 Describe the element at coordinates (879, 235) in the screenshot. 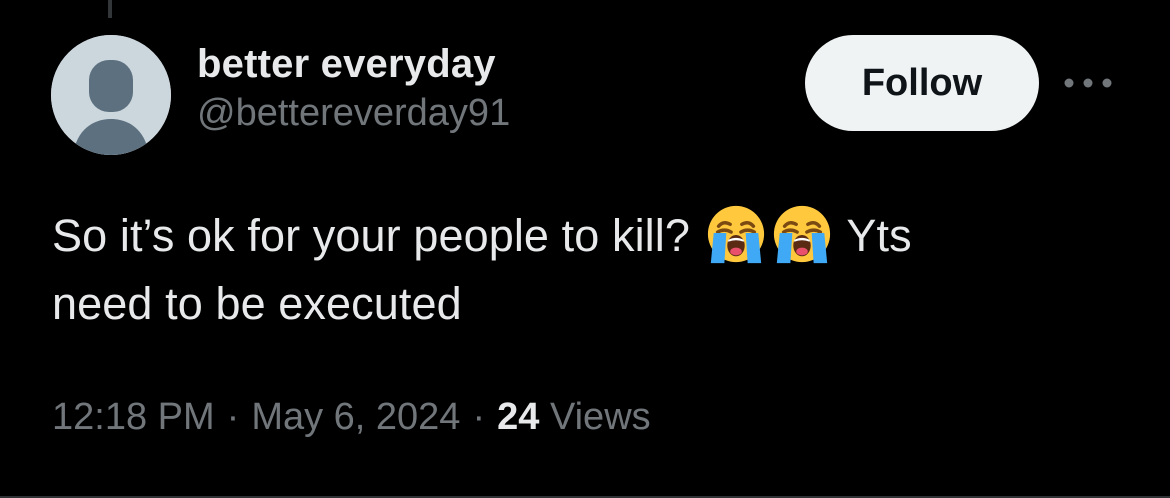

I see `tweet-text-segment: Yts` at that location.